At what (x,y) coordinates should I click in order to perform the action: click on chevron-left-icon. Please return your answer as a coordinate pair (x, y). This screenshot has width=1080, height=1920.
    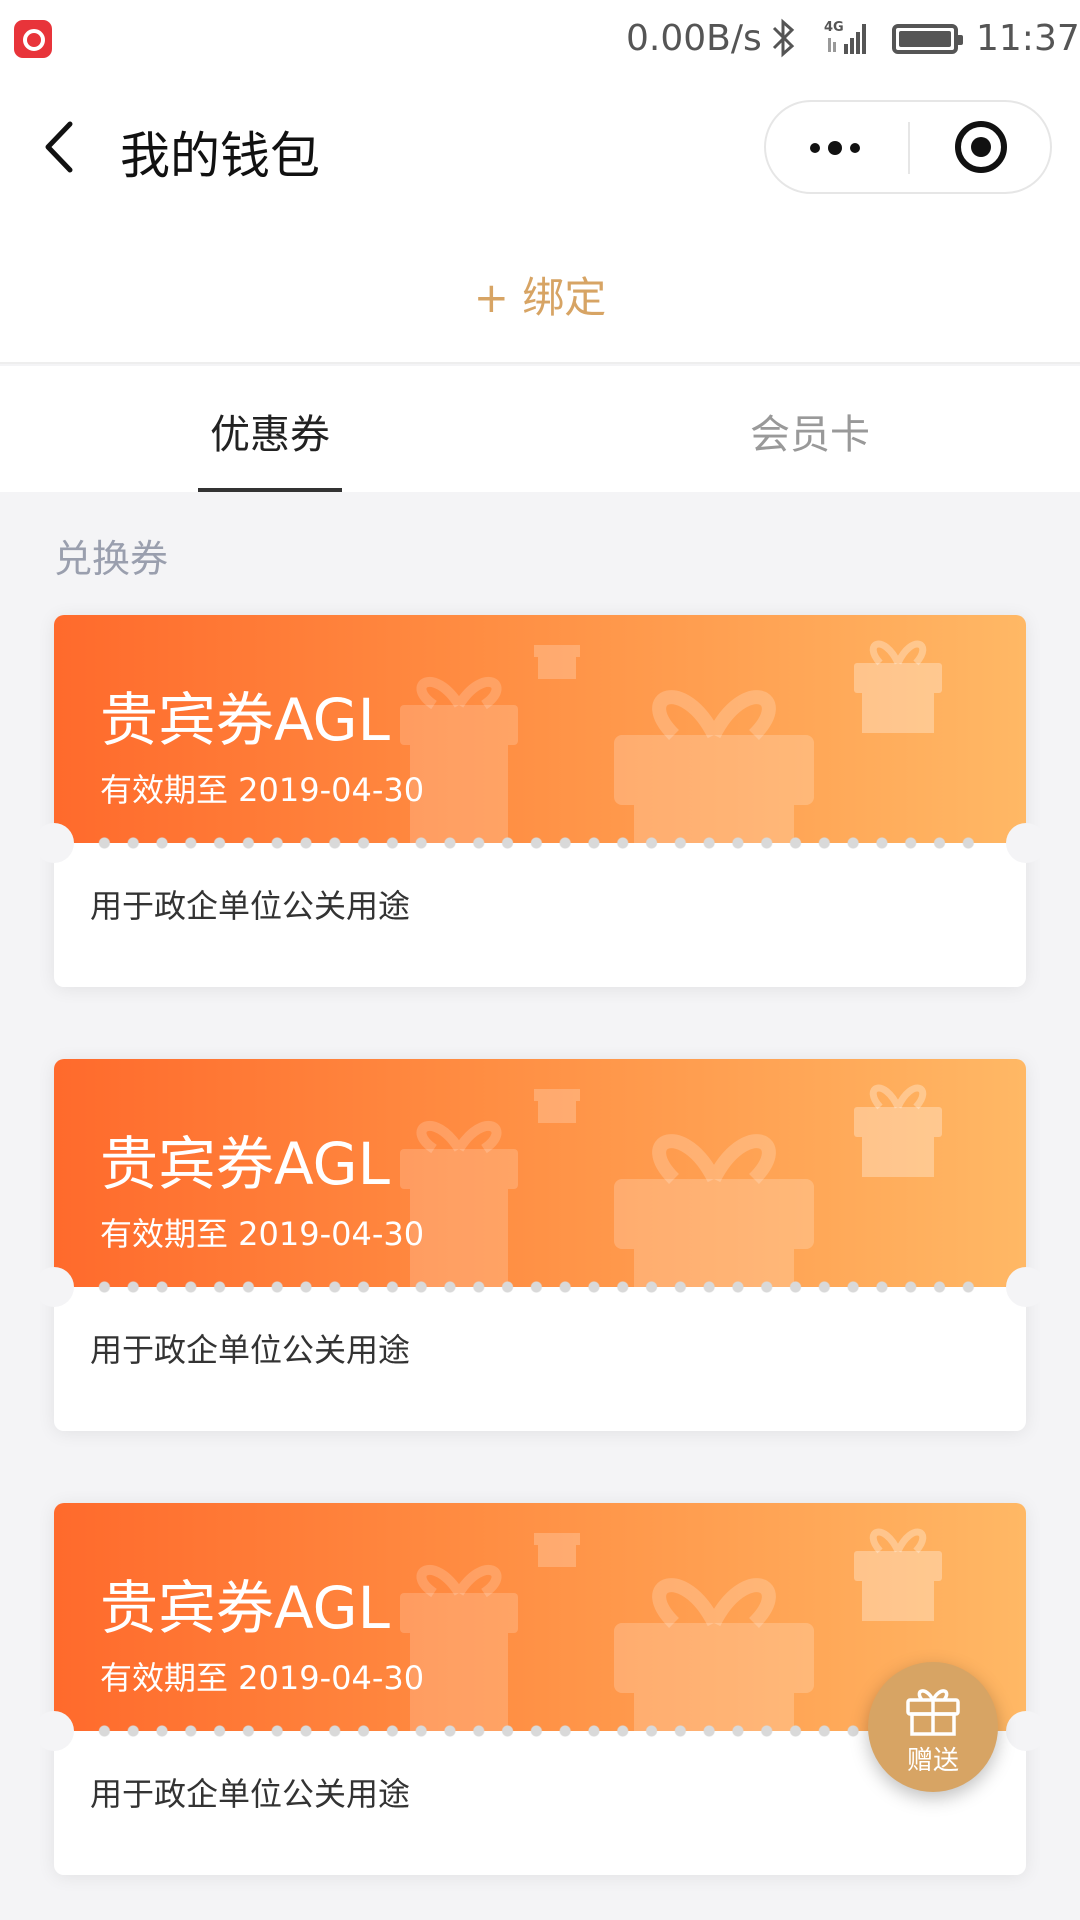
    Looking at the image, I should click on (58, 149).